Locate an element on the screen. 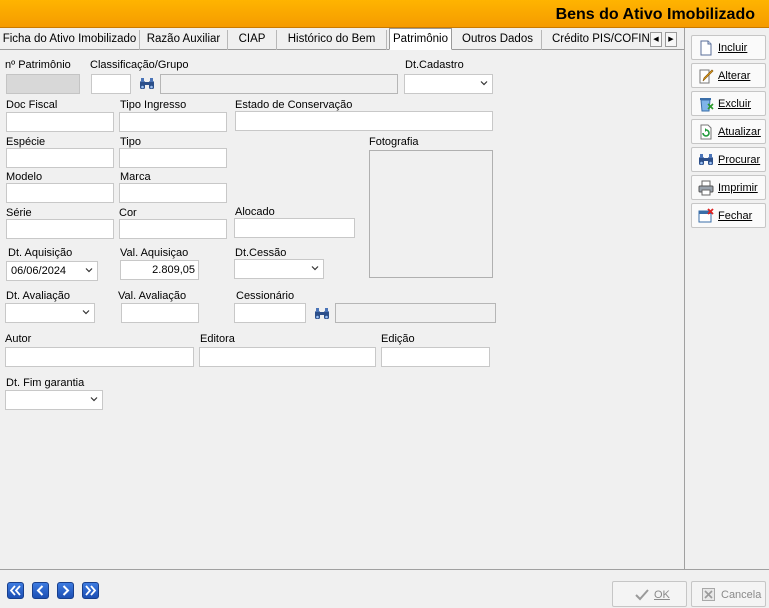 This screenshot has width=769, height=608. cor-label: Cor is located at coordinates (128, 213).